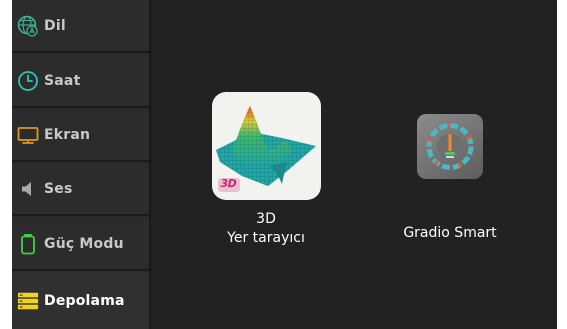 This screenshot has height=329, width=567. I want to click on gradio-smart-icon, so click(450, 146).